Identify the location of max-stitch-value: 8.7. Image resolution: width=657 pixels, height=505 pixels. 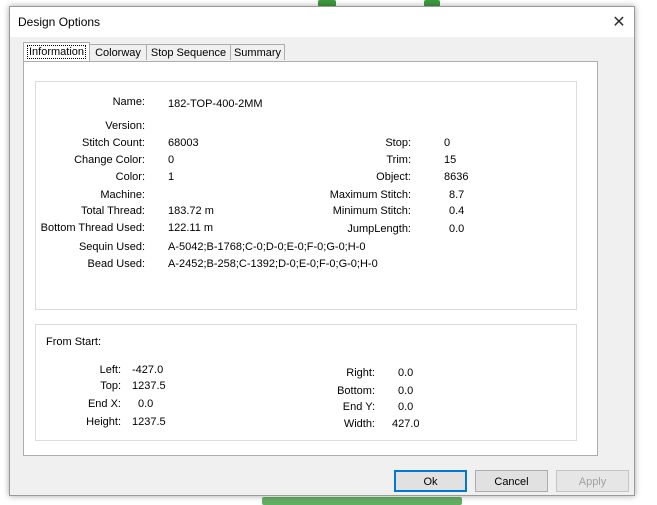
(457, 195).